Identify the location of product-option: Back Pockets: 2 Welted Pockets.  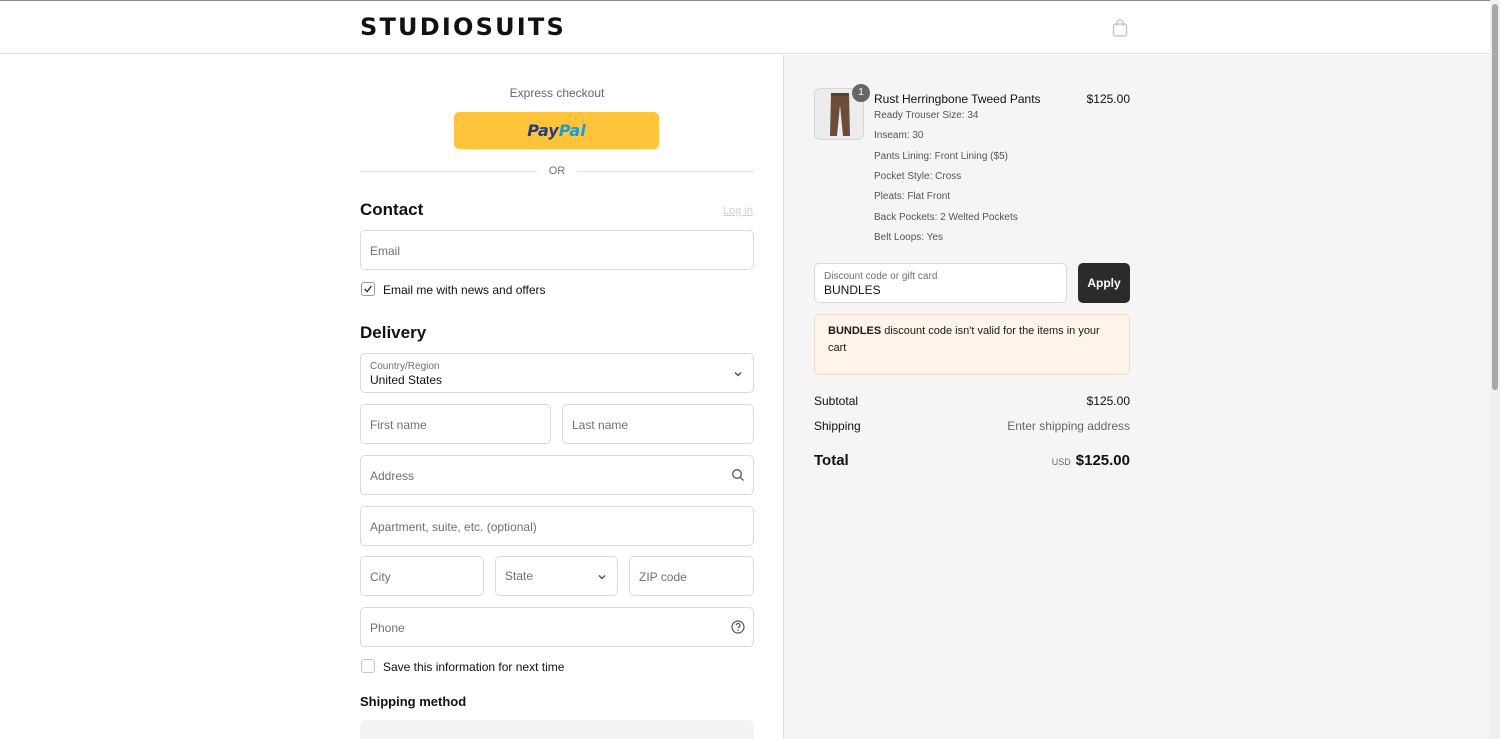
(946, 217).